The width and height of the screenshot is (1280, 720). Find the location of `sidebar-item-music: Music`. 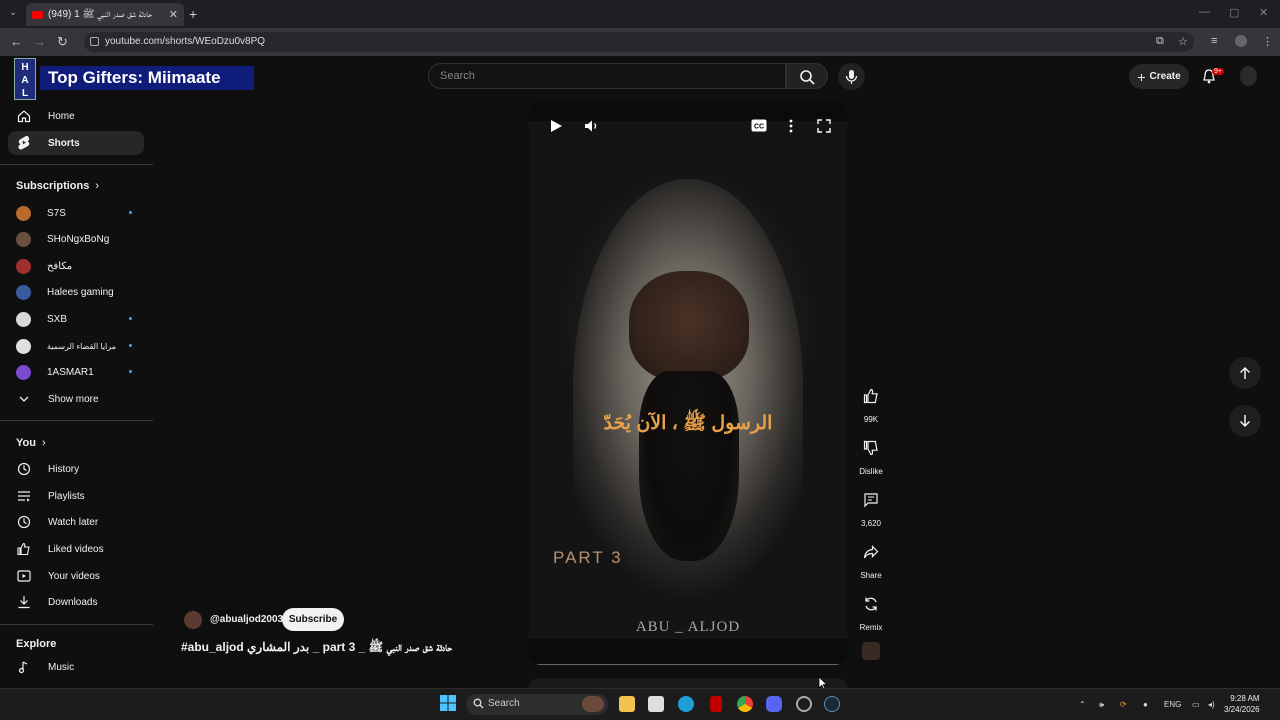

sidebar-item-music: Music is located at coordinates (76, 667).